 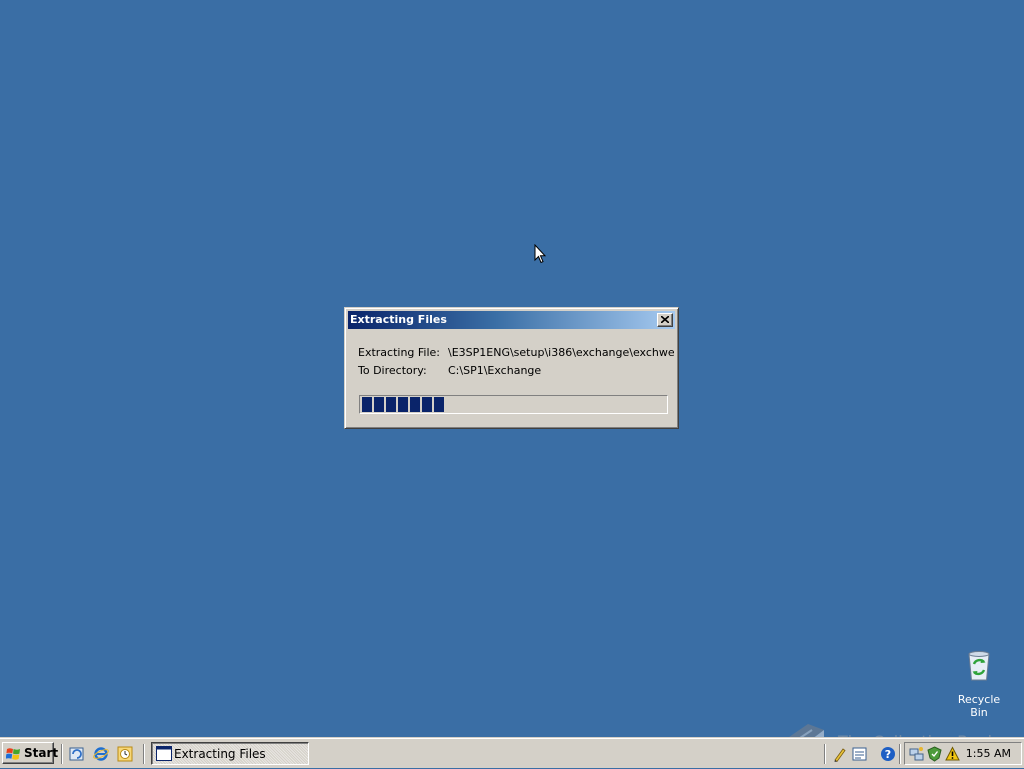 What do you see at coordinates (495, 370) in the screenshot?
I see `to-directory-value: C:\SP1\Exchange` at bounding box center [495, 370].